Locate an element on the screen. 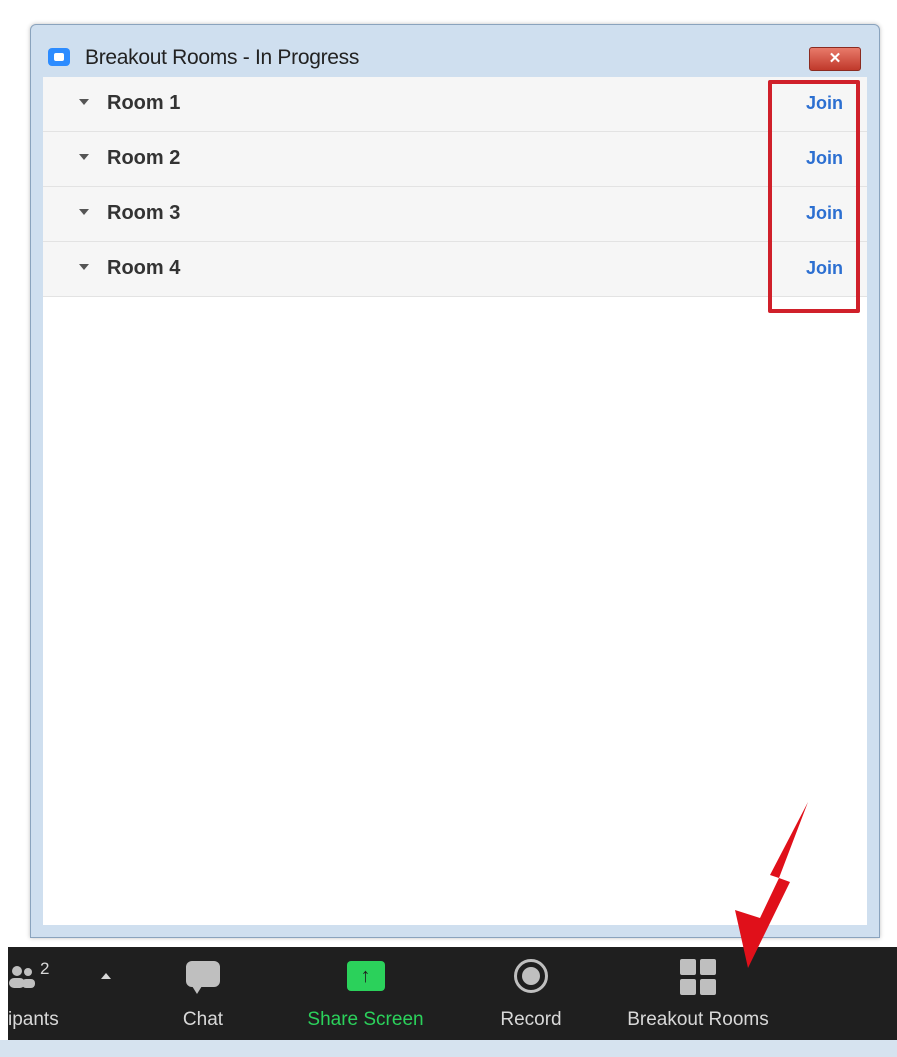 Image resolution: width=897 pixels, height=1057 pixels. share-screen-label: Share Screen is located at coordinates (365, 1019).